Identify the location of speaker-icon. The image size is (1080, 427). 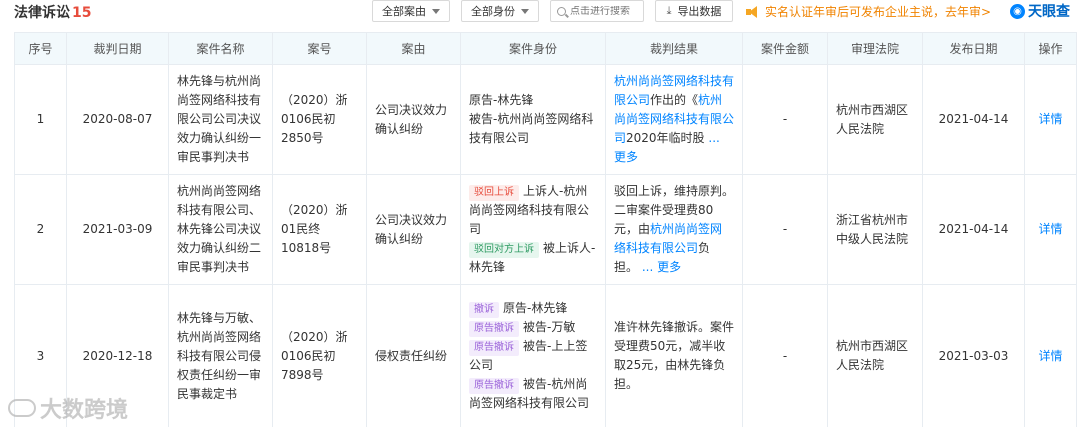
(753, 11).